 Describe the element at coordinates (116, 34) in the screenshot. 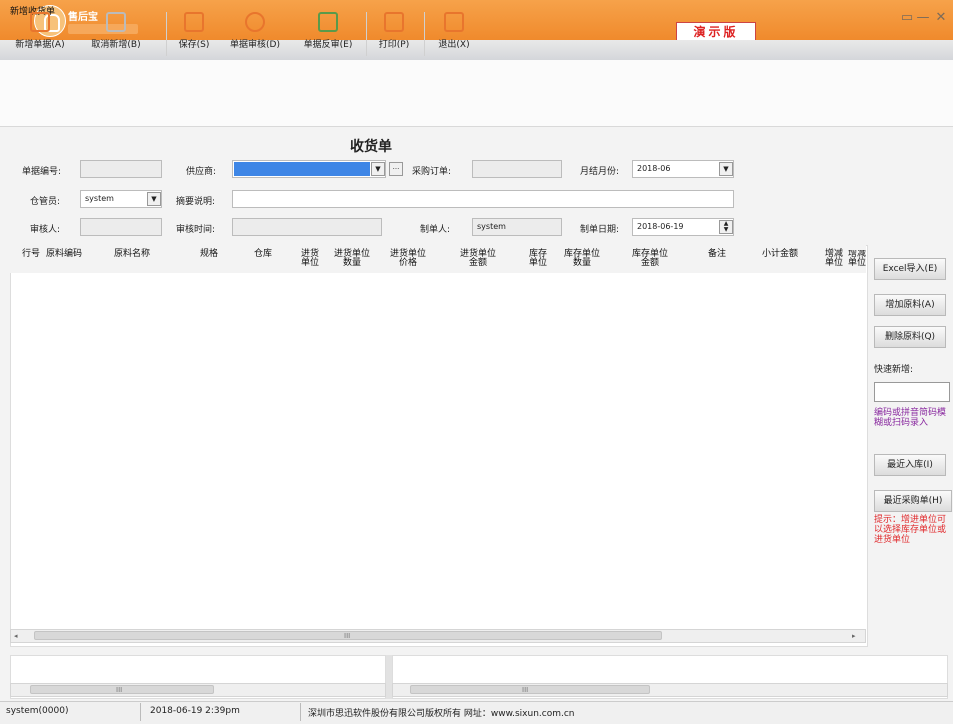

I see `cancel-new-button: 取消新增(B)` at that location.